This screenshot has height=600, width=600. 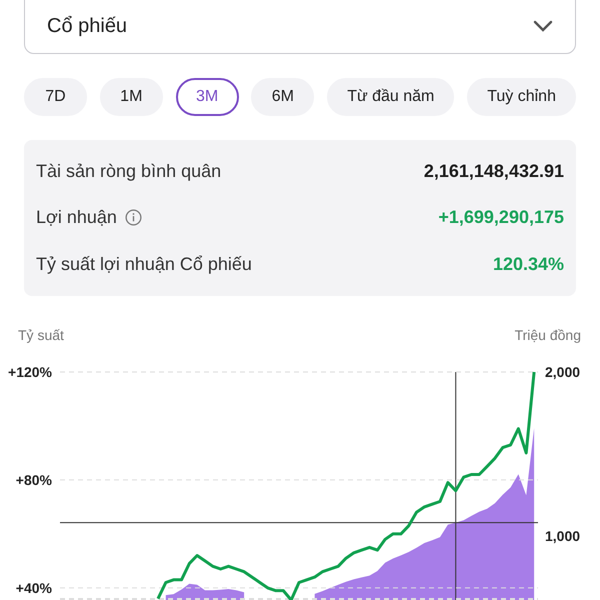 What do you see at coordinates (34, 588) in the screenshot?
I see `tick-label: +40%` at bounding box center [34, 588].